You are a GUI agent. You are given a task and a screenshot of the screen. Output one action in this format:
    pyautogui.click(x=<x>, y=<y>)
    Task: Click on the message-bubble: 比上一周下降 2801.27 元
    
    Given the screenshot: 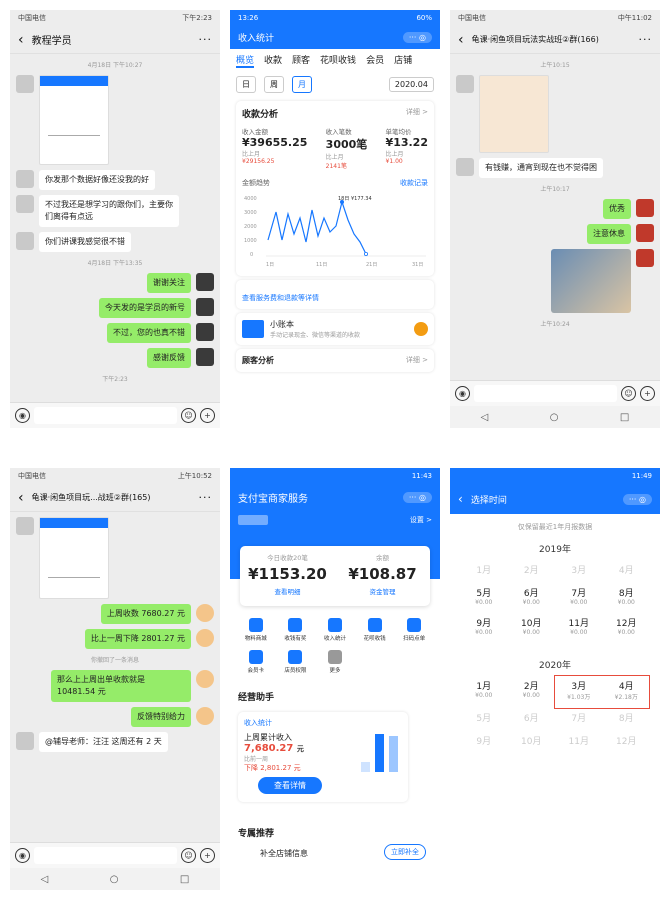 What is the action you would take?
    pyautogui.click(x=137, y=639)
    